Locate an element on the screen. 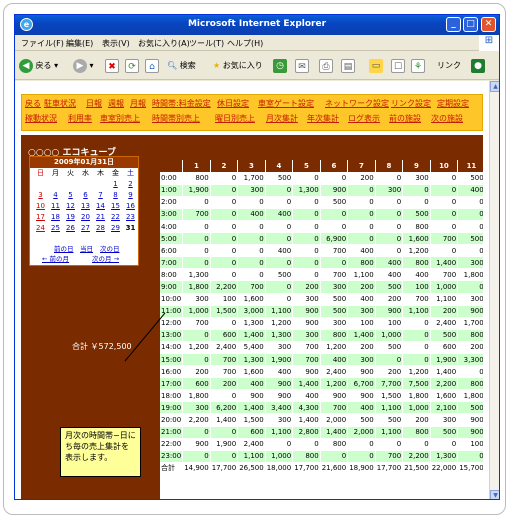  forward-button: ▶ ▾ is located at coordinates (83, 66).